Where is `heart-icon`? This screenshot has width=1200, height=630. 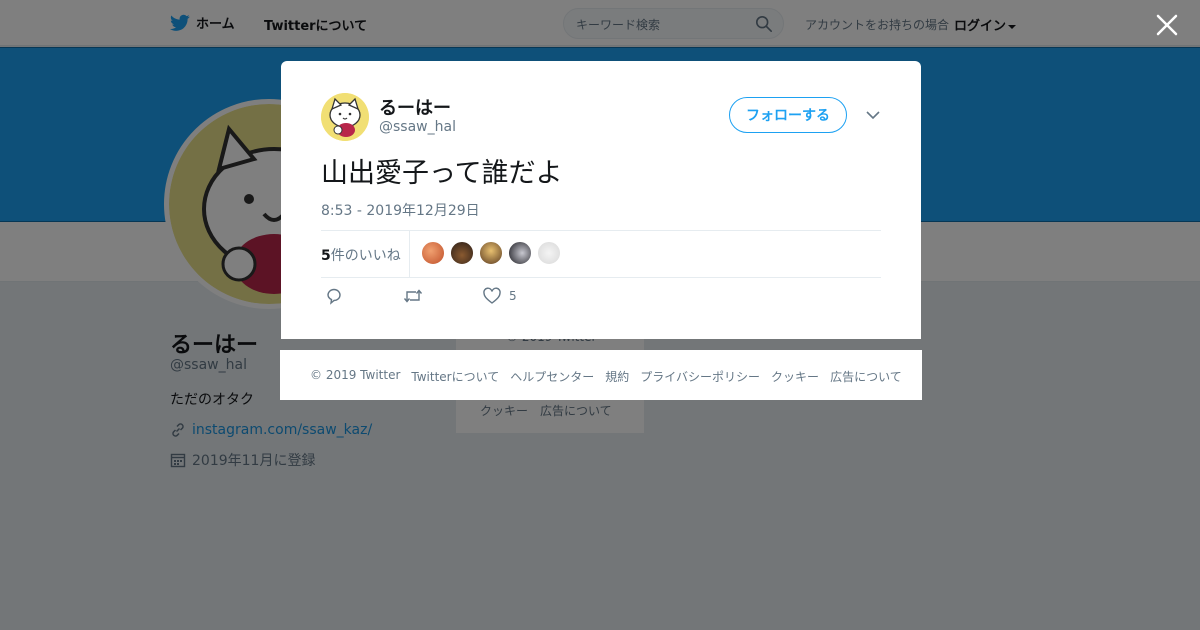
heart-icon is located at coordinates (492, 295).